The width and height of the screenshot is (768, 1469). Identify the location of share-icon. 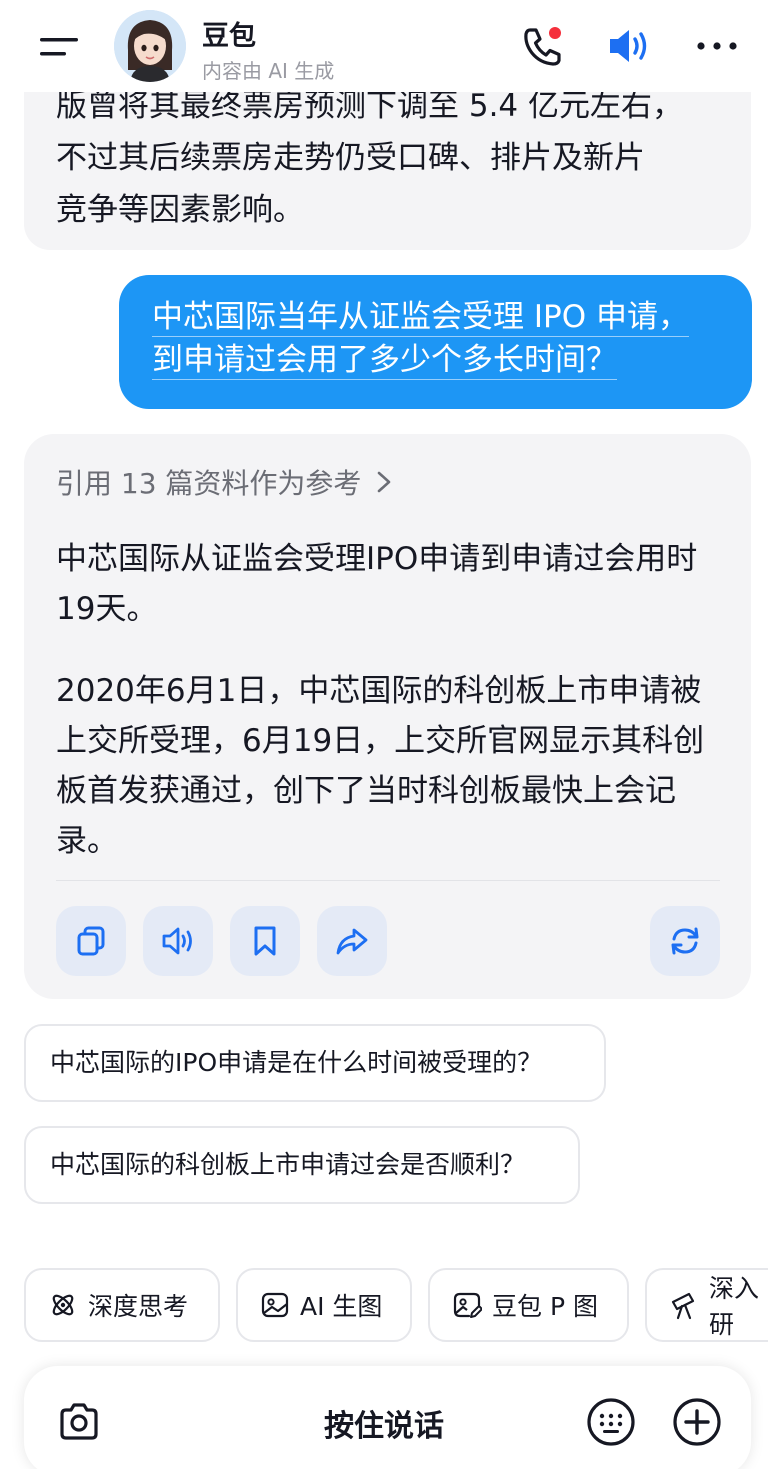
(352, 941).